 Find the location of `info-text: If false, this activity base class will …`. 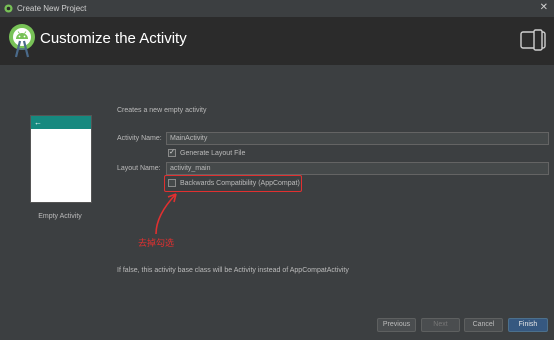

info-text: If false, this activity base class will … is located at coordinates (233, 270).